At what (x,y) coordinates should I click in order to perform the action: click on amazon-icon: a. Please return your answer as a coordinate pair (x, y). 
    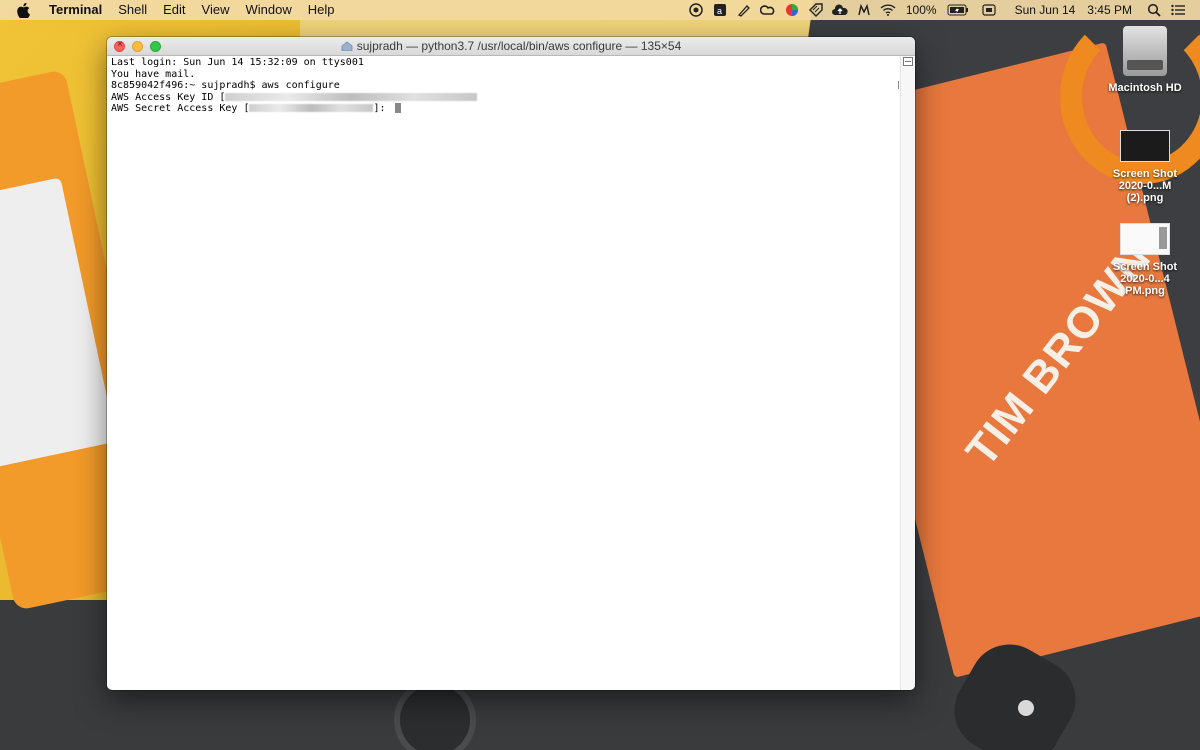
    Looking at the image, I should click on (720, 10).